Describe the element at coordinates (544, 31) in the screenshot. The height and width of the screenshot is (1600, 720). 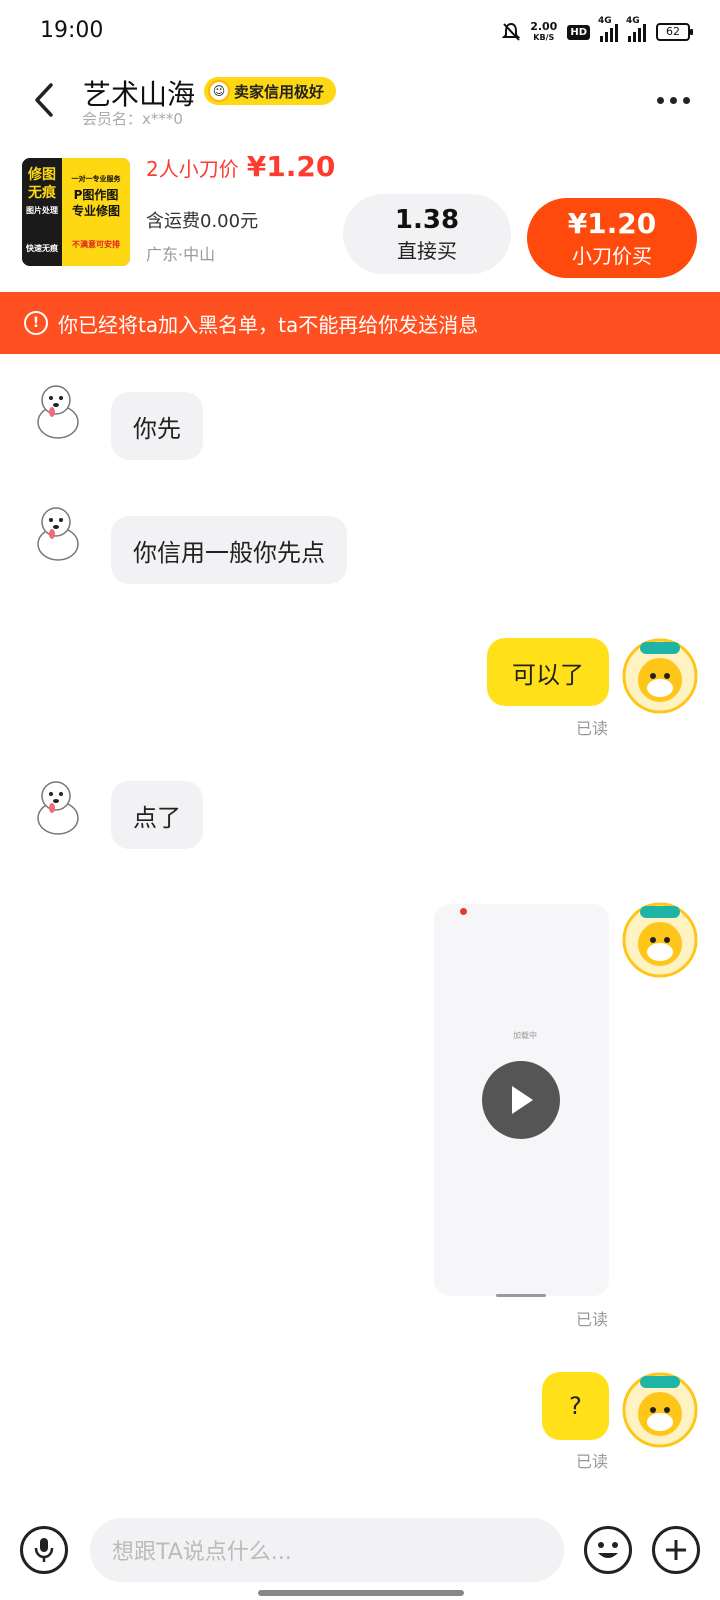
I see `net-speed: 2.00 KB/S` at that location.